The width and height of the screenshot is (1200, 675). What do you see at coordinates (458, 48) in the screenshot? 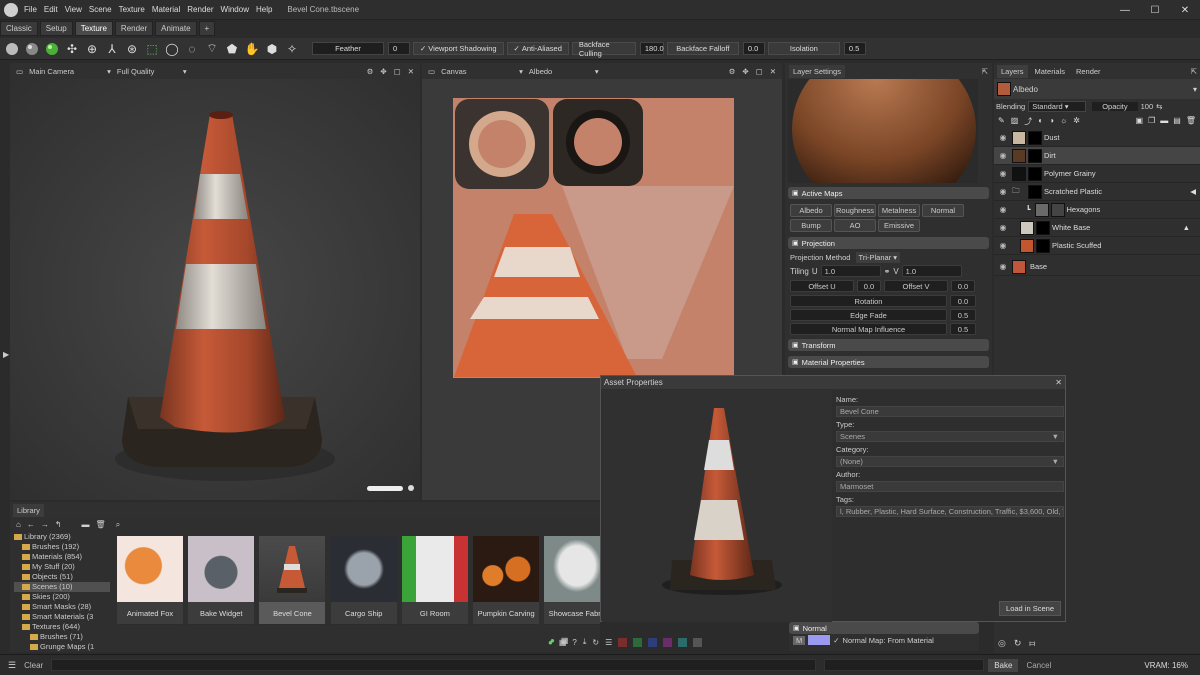
I see `viewport-shadowing-toggle: Viewport Shadowing` at bounding box center [458, 48].